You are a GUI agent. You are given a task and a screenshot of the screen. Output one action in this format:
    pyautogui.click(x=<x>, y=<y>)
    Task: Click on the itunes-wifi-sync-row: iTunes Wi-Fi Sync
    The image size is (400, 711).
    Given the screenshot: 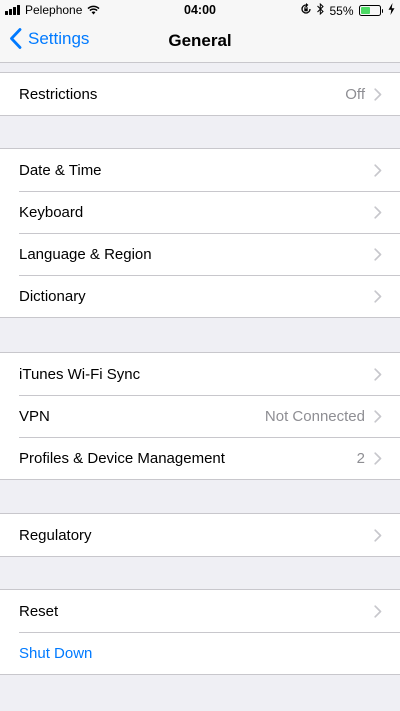 What is the action you would take?
    pyautogui.click(x=200, y=374)
    